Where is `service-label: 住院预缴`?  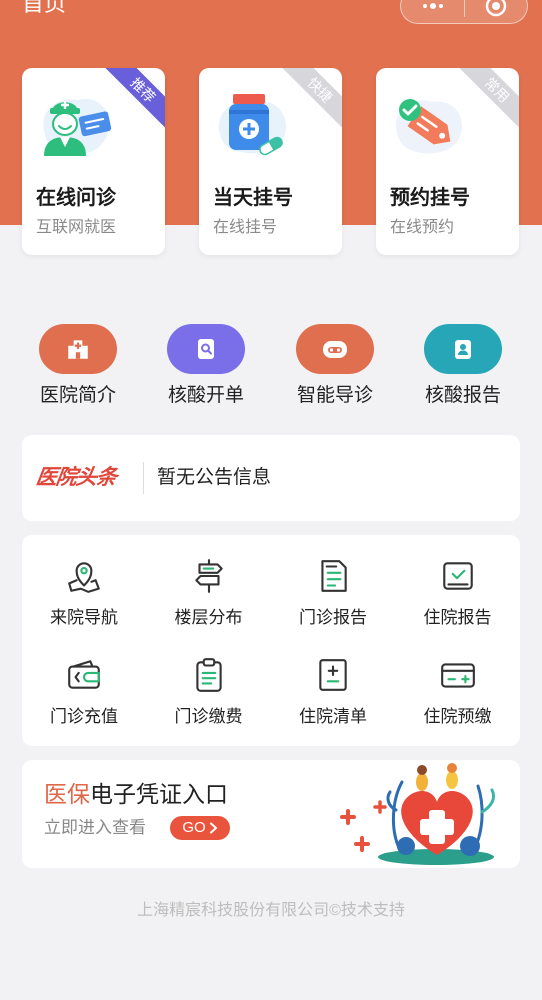
service-label: 住院预缴 is located at coordinates (457, 716).